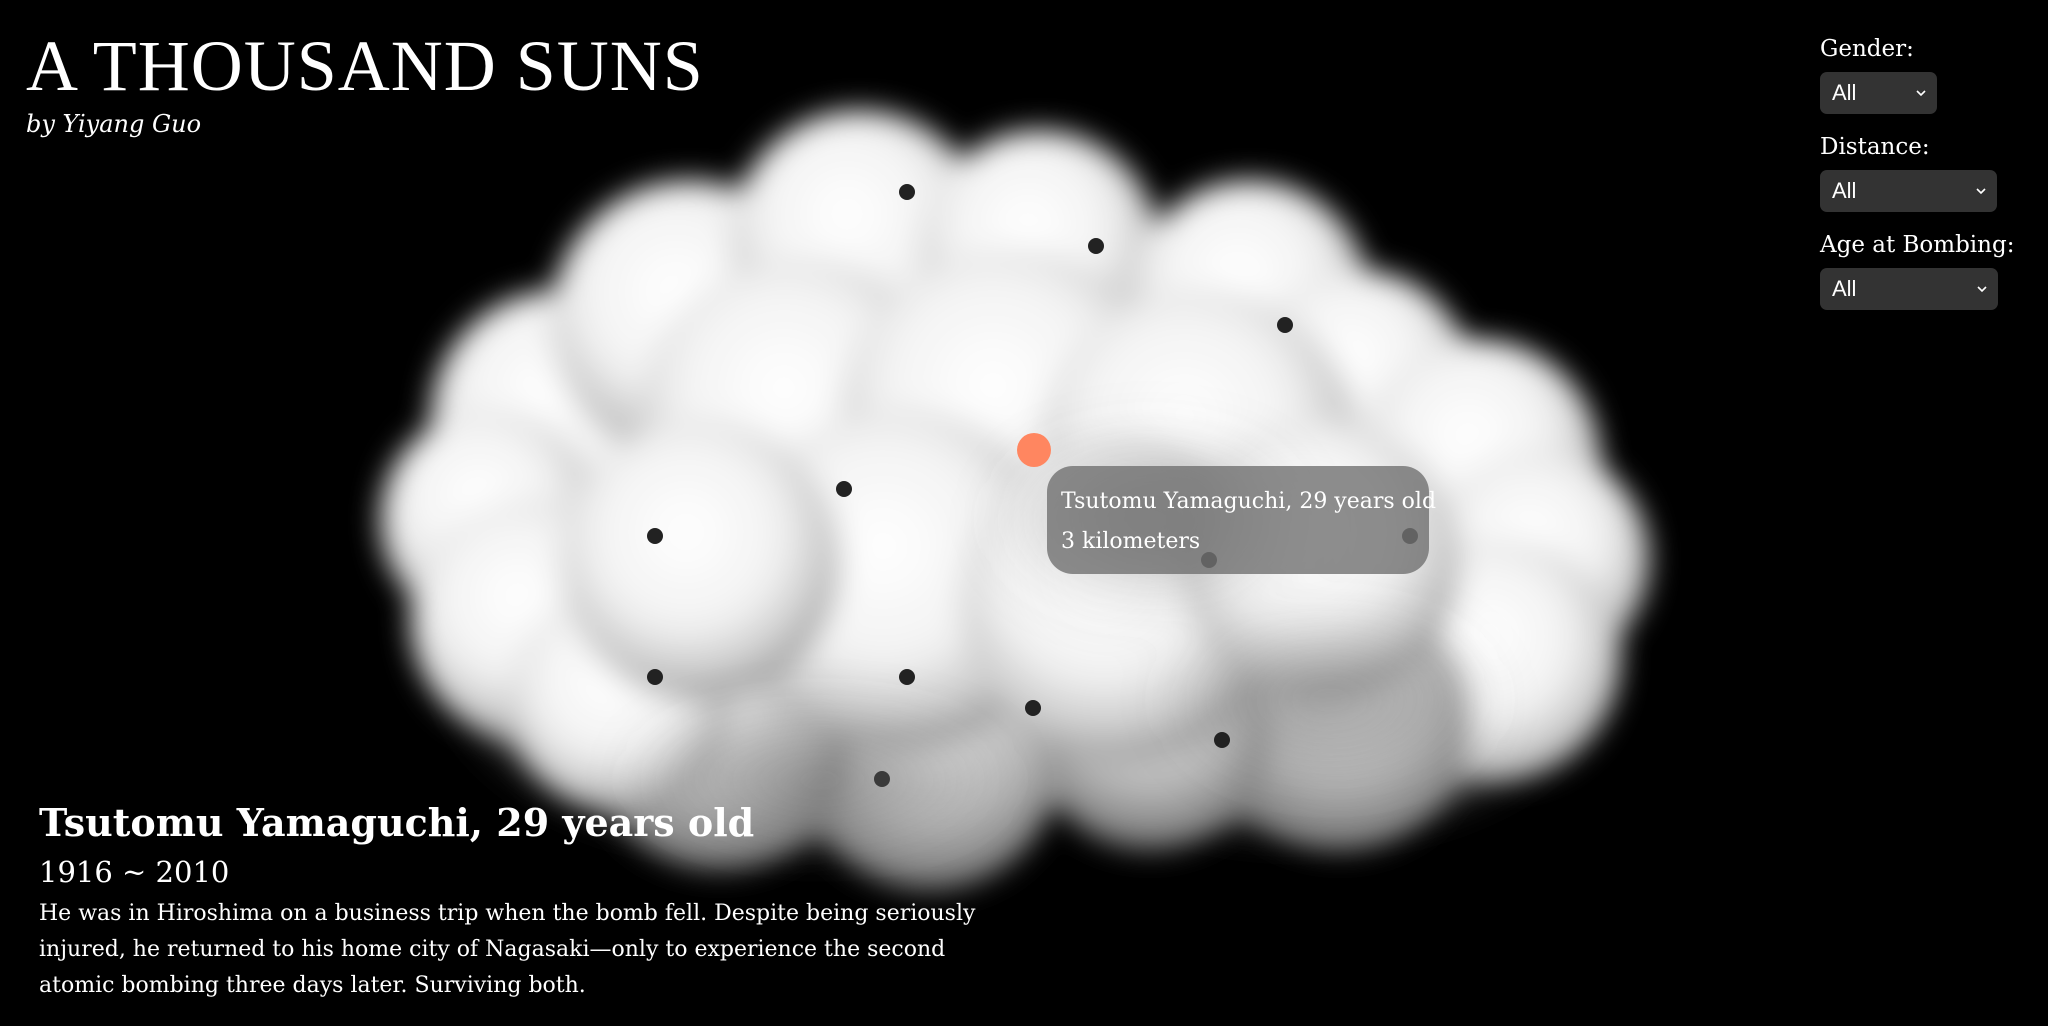 This screenshot has width=2048, height=1026. Describe the element at coordinates (1131, 541) in the screenshot. I see `tooltip-distance: 3 kilometers` at that location.